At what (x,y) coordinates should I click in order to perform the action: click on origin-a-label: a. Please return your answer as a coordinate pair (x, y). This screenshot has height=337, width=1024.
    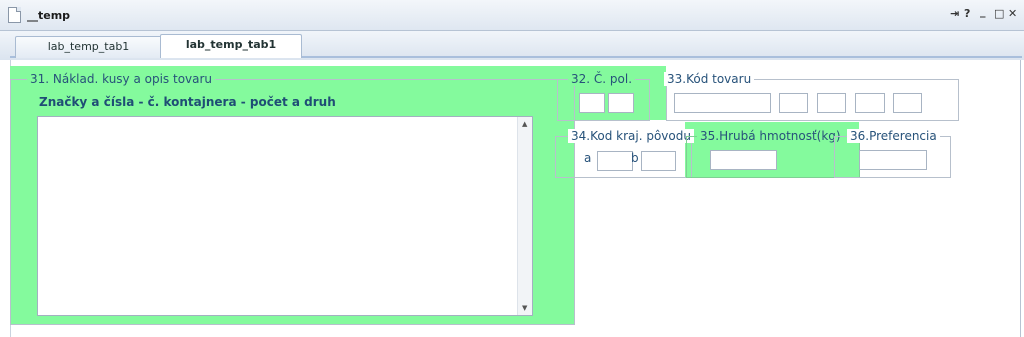
    Looking at the image, I should click on (588, 158).